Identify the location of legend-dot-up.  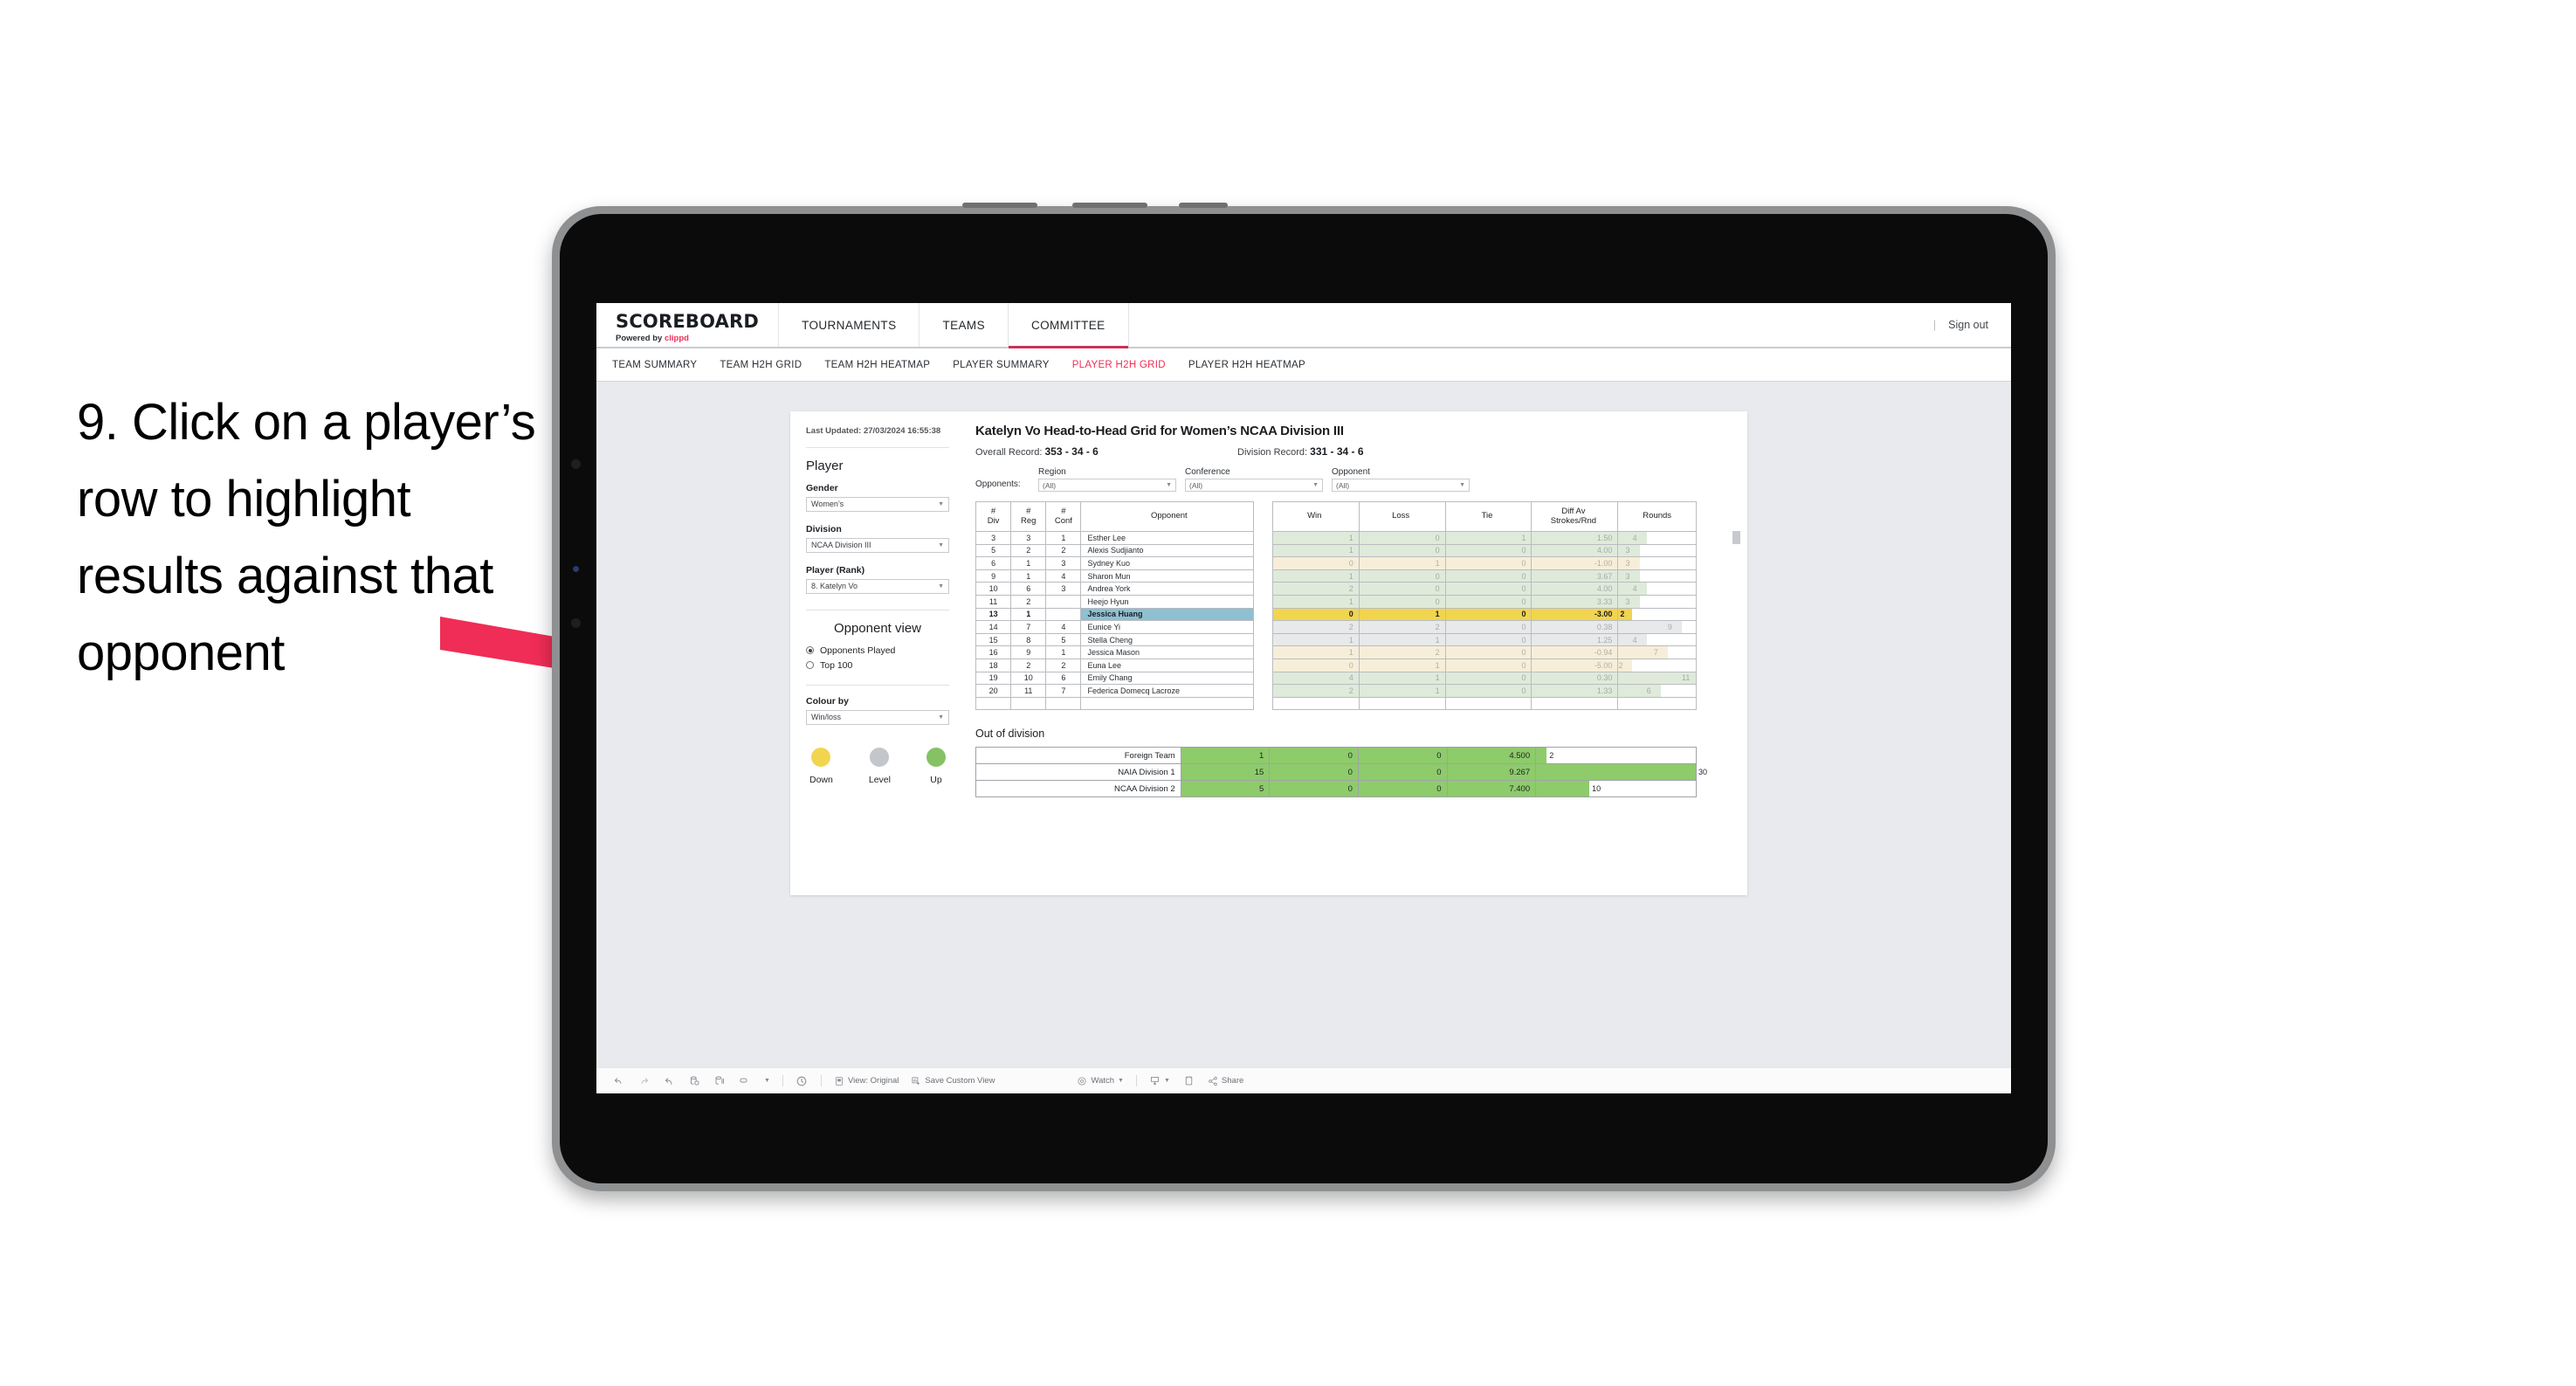
(936, 757).